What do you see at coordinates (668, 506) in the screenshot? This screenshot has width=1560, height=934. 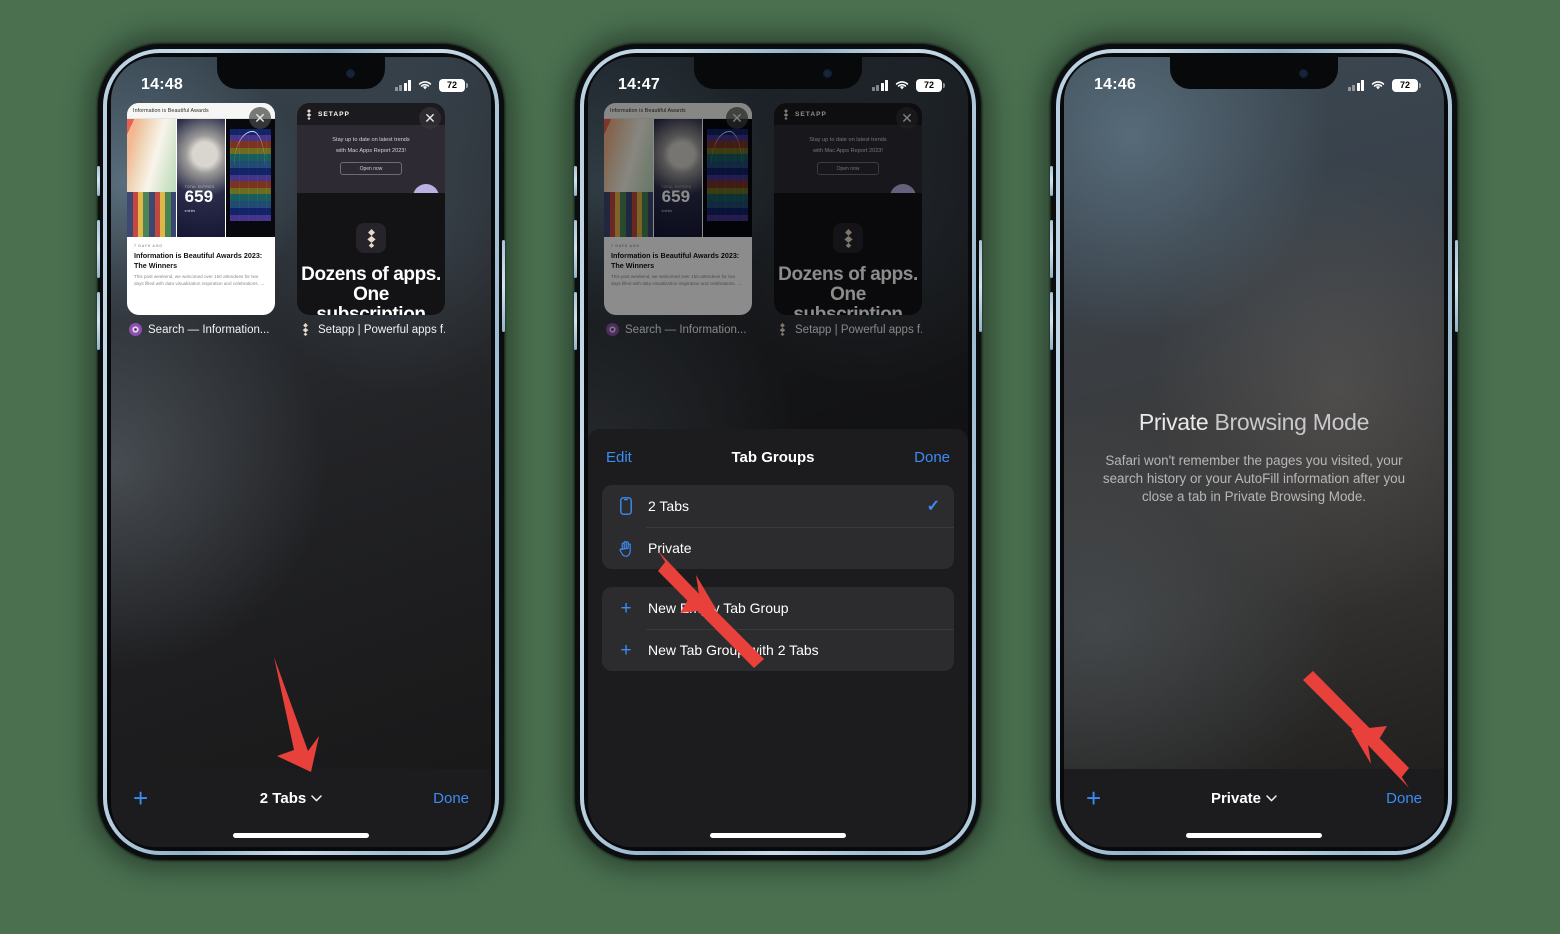 I see `tab-group-label: 2 Tabs` at bounding box center [668, 506].